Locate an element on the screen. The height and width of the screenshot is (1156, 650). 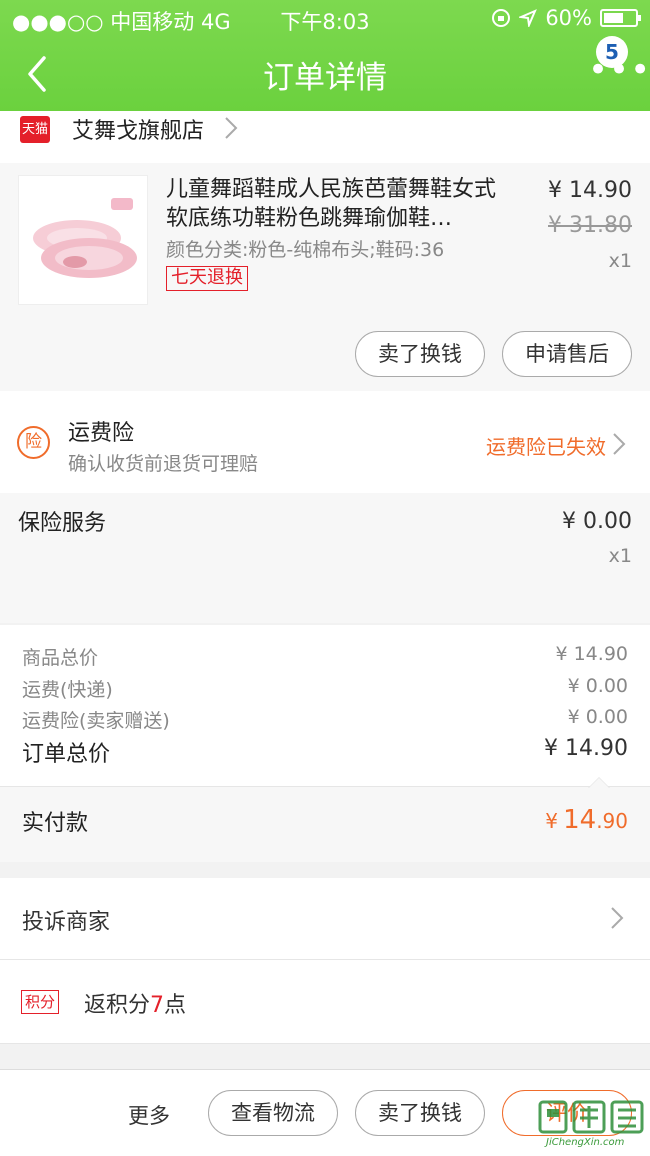
page-title: 订单详情 is located at coordinates (325, 78).